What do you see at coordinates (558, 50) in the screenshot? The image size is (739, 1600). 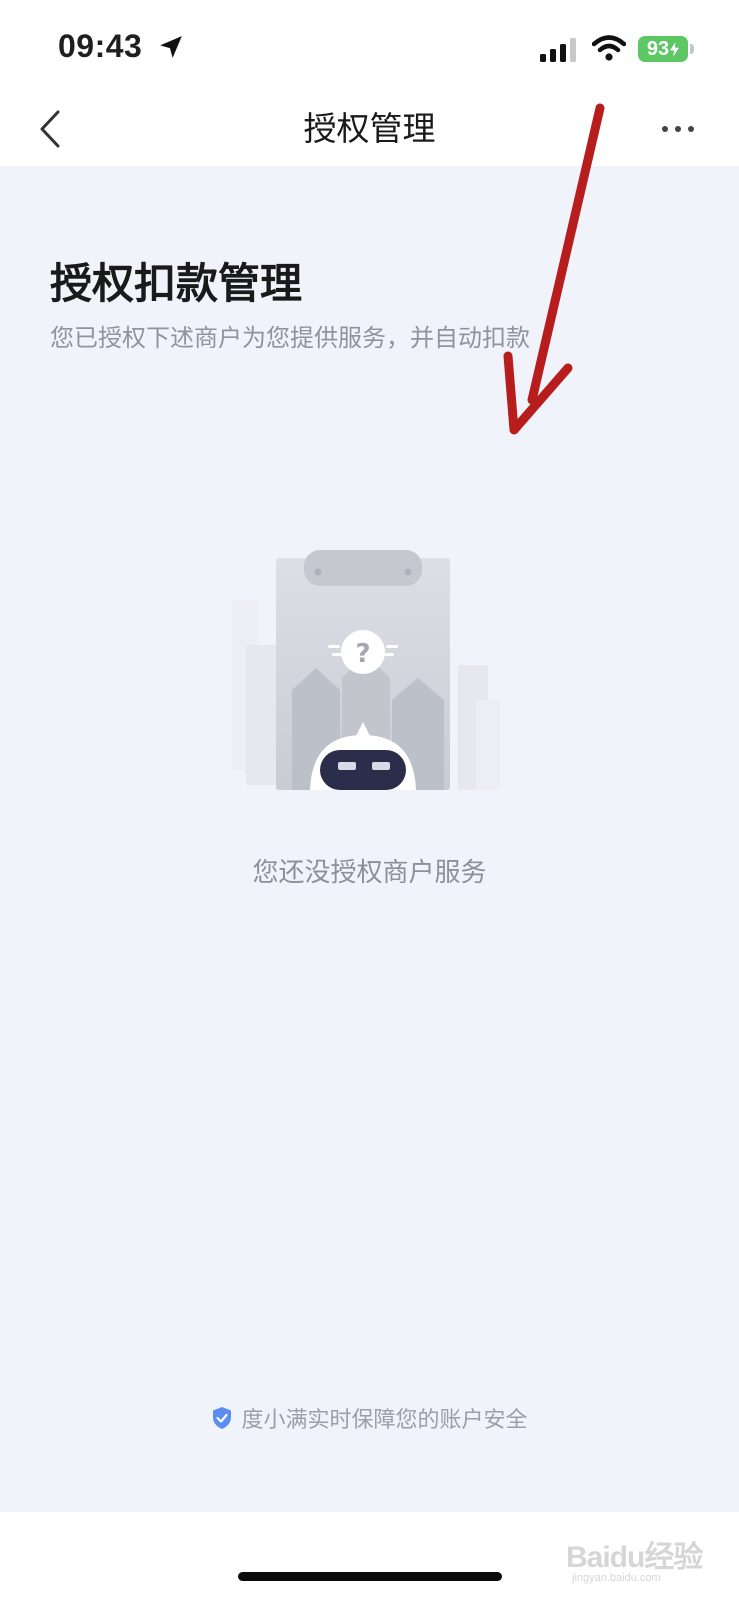 I see `signal-icon` at bounding box center [558, 50].